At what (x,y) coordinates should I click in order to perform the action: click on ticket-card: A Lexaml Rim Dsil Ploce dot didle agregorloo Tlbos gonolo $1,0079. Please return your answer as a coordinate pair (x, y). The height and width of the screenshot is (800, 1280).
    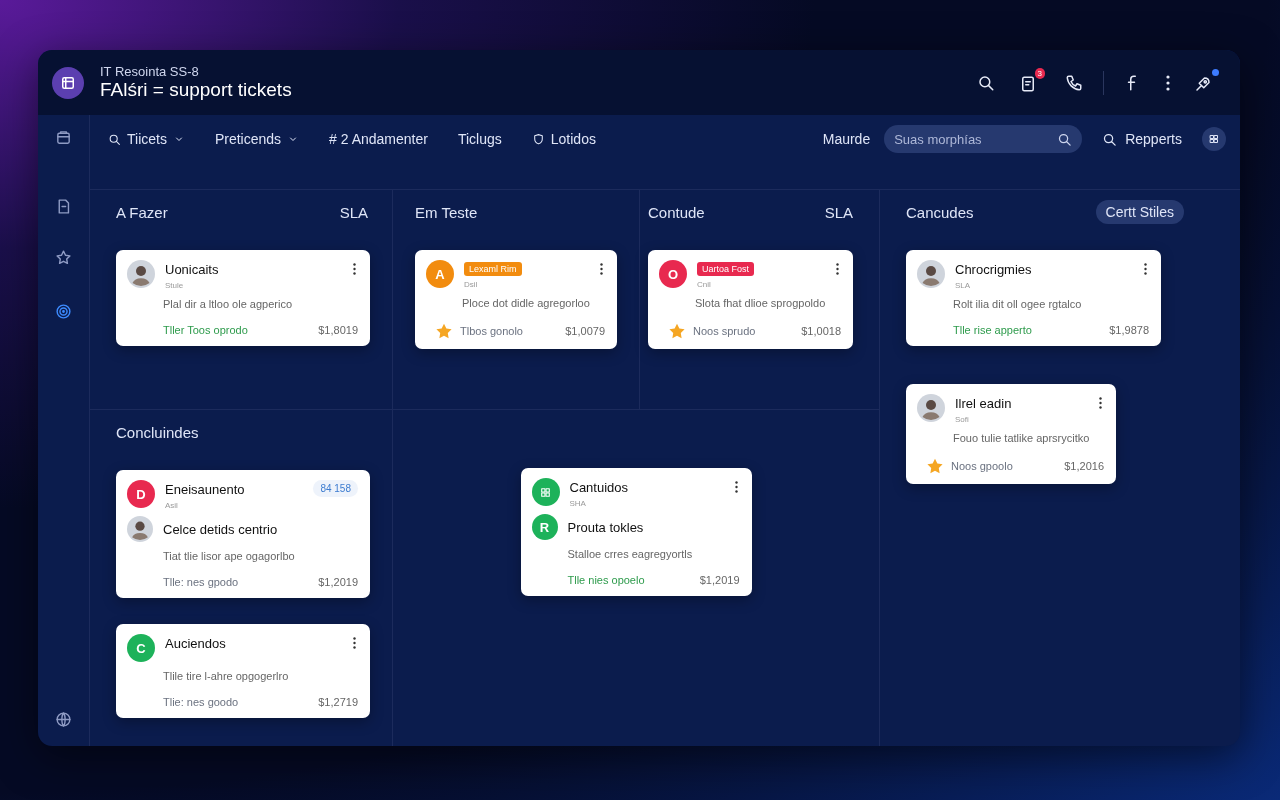
    Looking at the image, I should click on (516, 299).